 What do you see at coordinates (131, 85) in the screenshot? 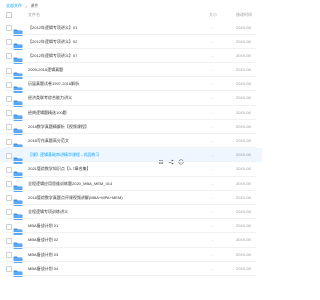
I see `file-row: 历届真题试卷1997-2016解析 - 2019-08` at bounding box center [131, 85].